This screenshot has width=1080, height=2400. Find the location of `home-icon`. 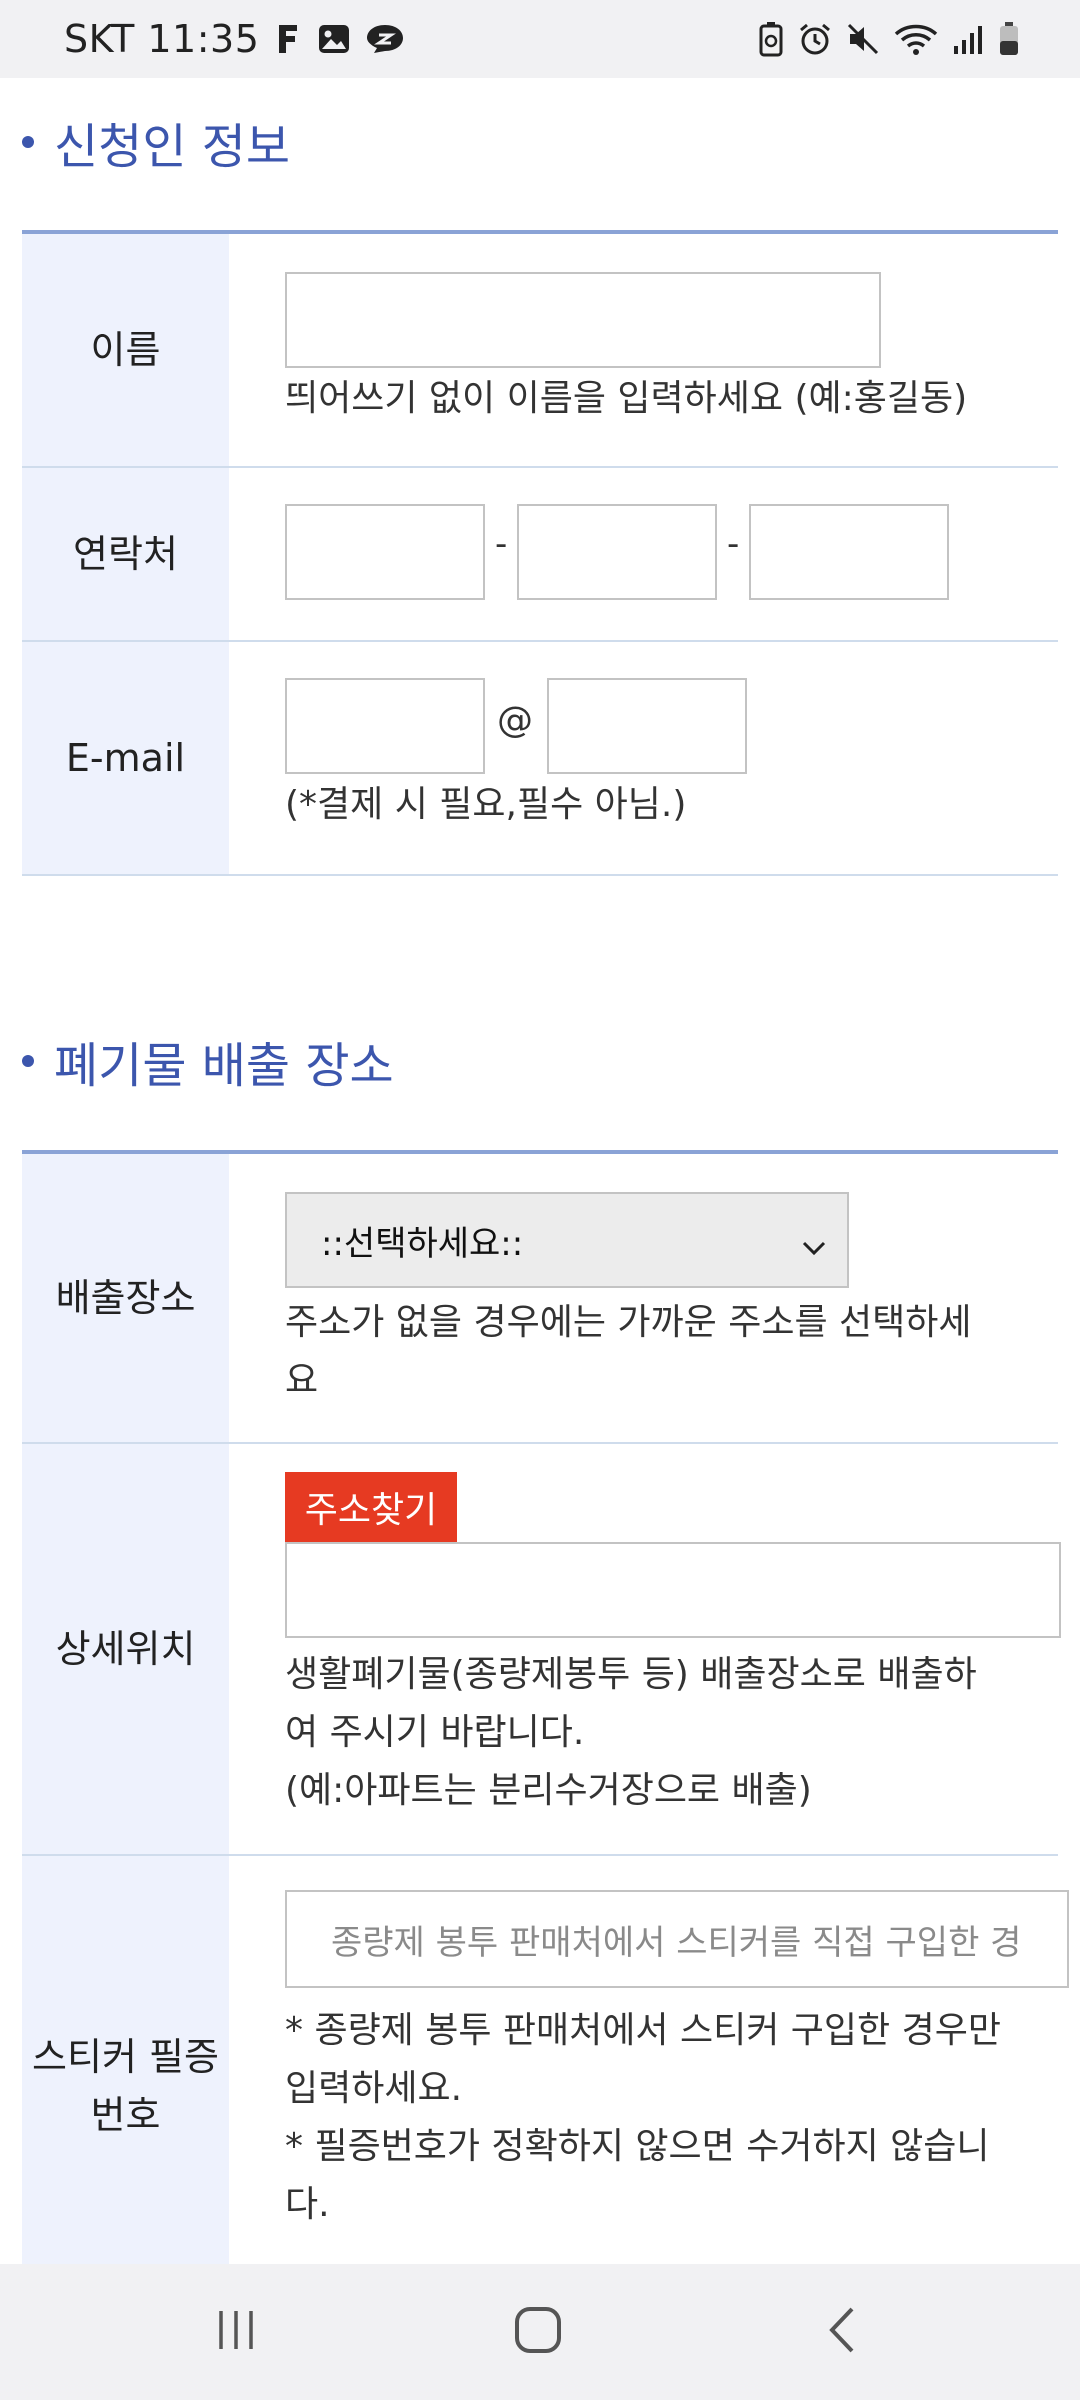

home-icon is located at coordinates (538, 2332).